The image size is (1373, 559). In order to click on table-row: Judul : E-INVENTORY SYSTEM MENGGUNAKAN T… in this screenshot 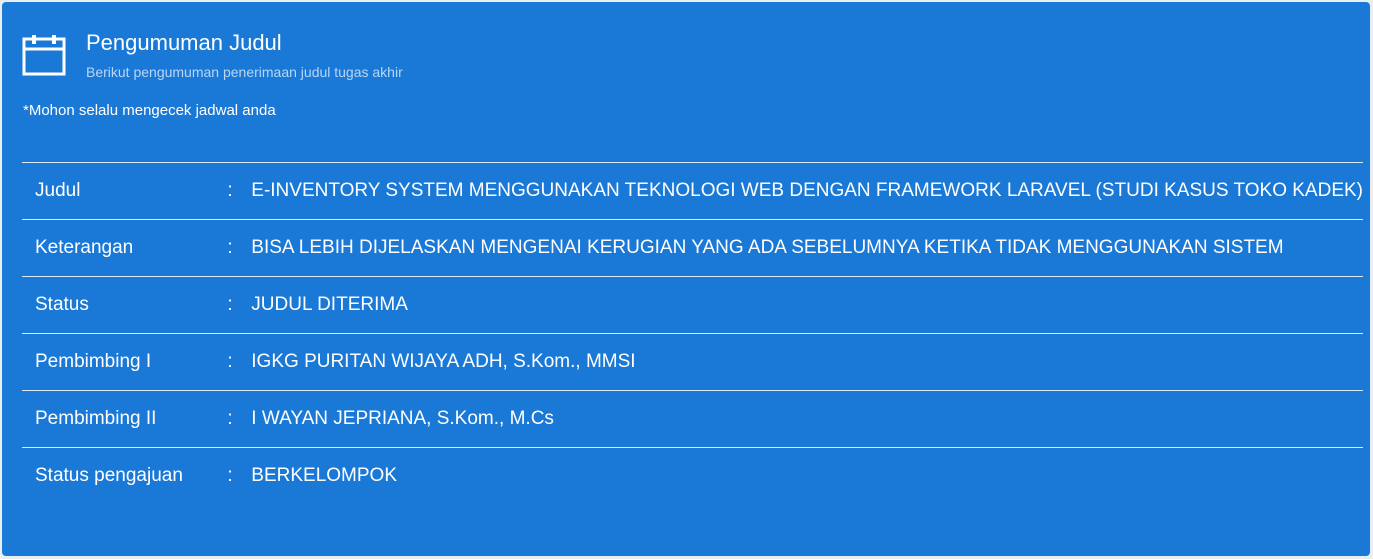, I will do `click(692, 191)`.